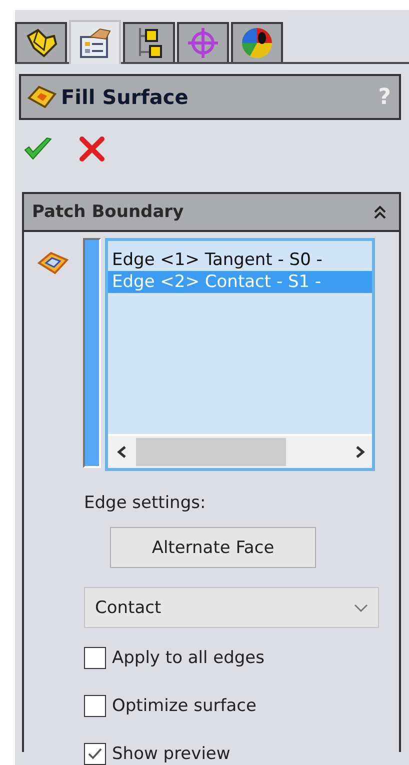 This screenshot has width=409, height=765. I want to click on edge-settings-label: Edge settings:, so click(145, 503).